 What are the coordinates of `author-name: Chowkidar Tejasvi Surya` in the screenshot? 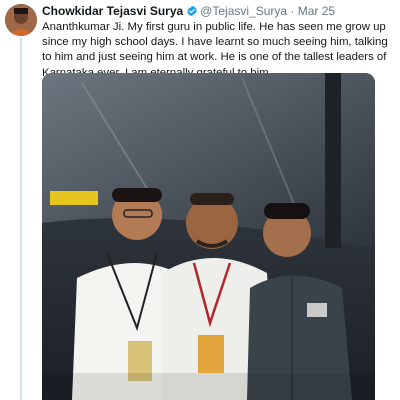 It's located at (112, 11).